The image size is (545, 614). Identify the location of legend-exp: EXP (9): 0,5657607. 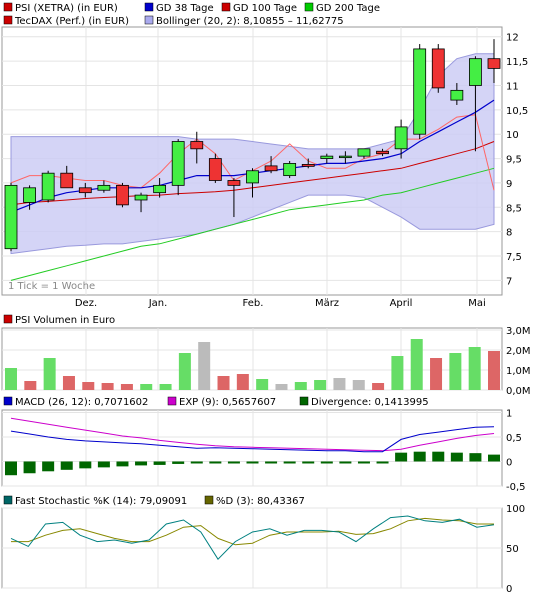
(227, 402).